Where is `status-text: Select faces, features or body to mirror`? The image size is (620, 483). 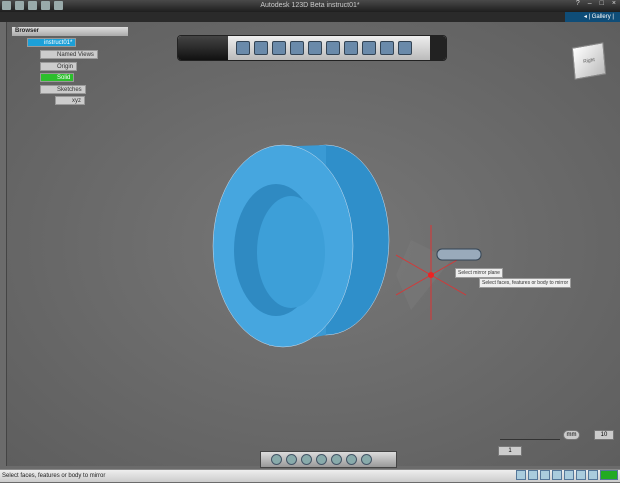 status-text: Select faces, features or body to mirror is located at coordinates (54, 476).